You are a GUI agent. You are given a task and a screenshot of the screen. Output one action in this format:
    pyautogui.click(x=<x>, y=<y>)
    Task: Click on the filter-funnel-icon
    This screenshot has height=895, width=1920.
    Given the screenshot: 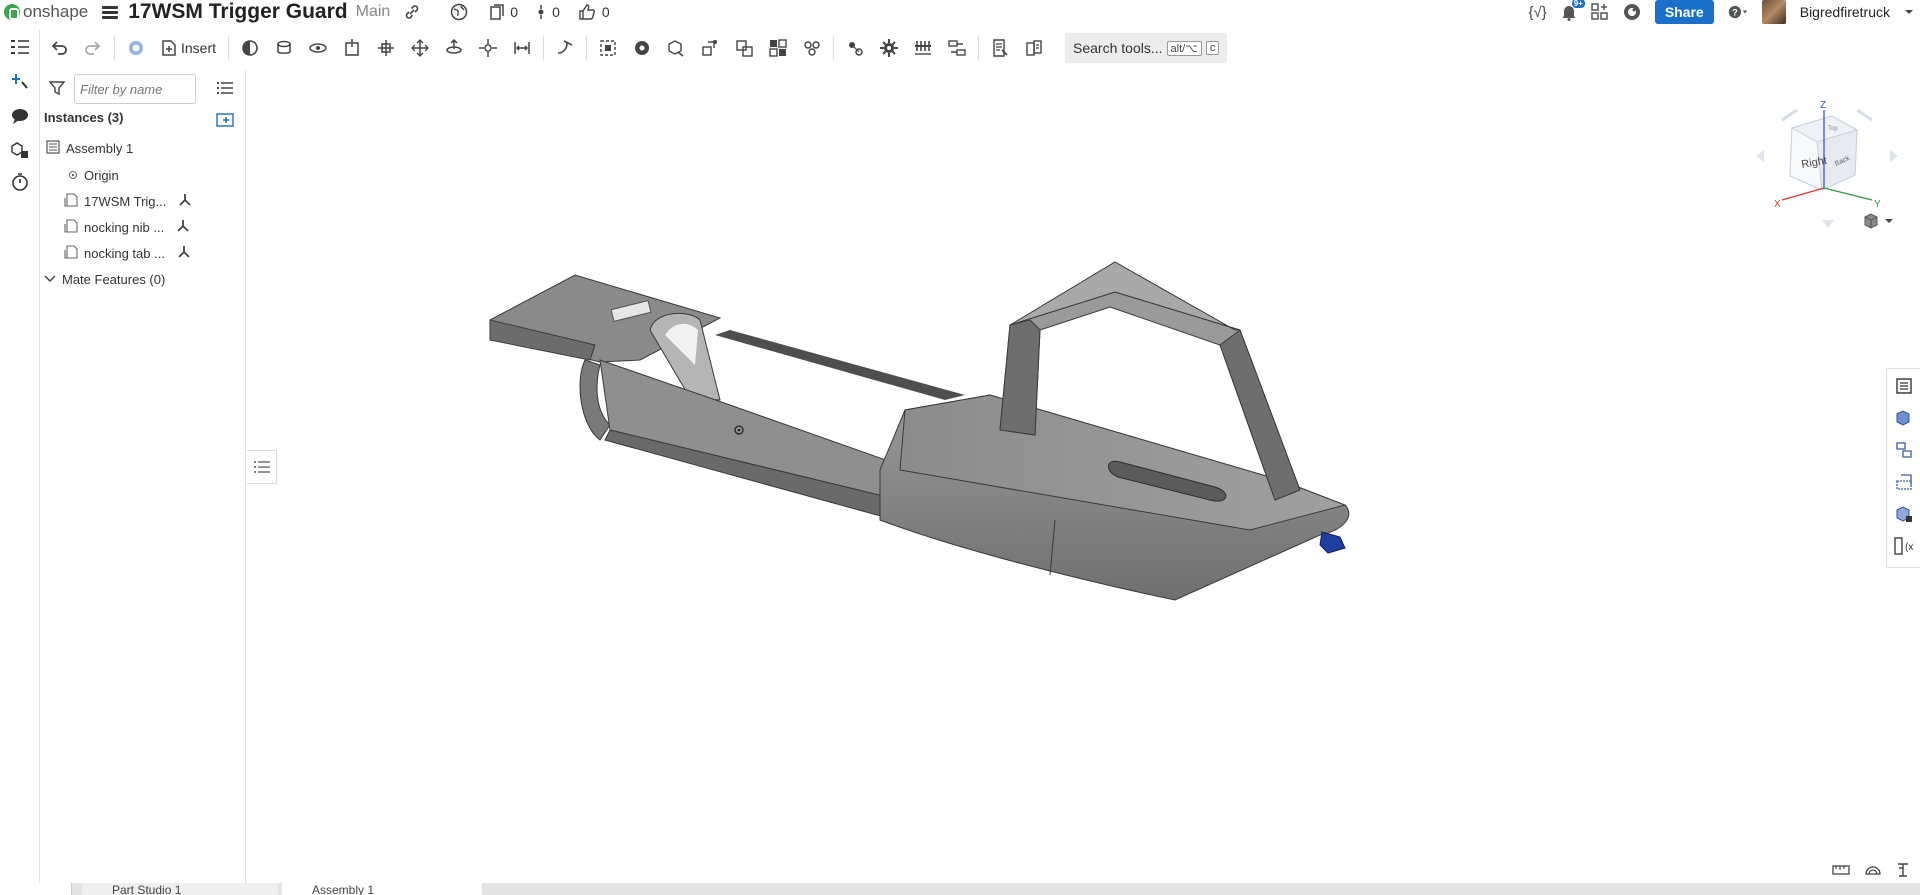 What is the action you would take?
    pyautogui.click(x=57, y=89)
    